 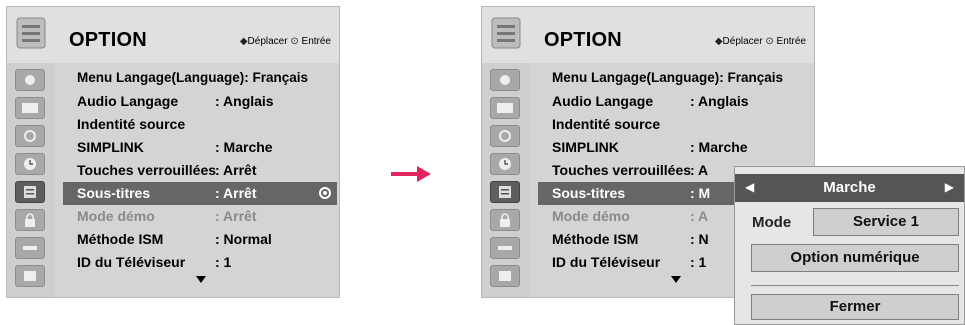 I want to click on close-button: Fermer, so click(x=855, y=307).